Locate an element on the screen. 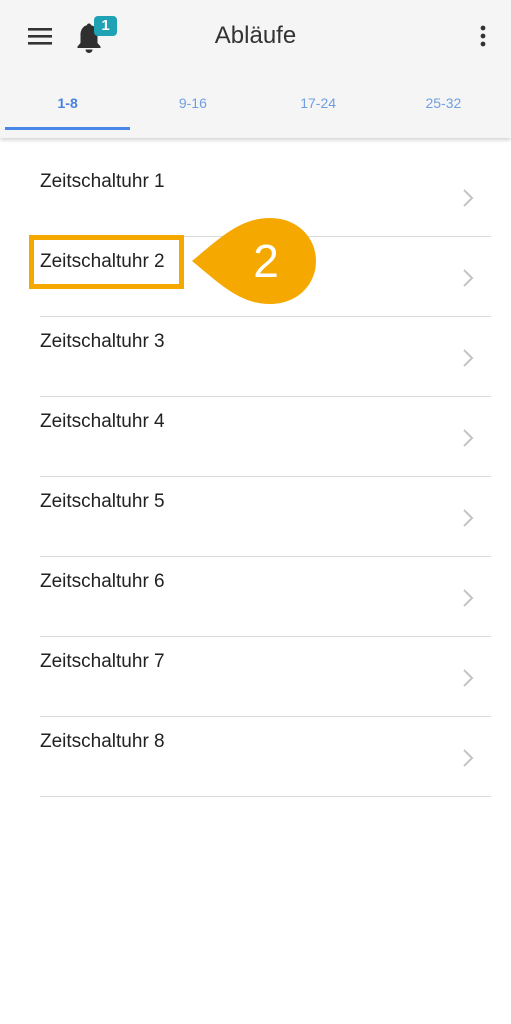 The image size is (511, 1024). more-vert-icon is located at coordinates (483, 36).